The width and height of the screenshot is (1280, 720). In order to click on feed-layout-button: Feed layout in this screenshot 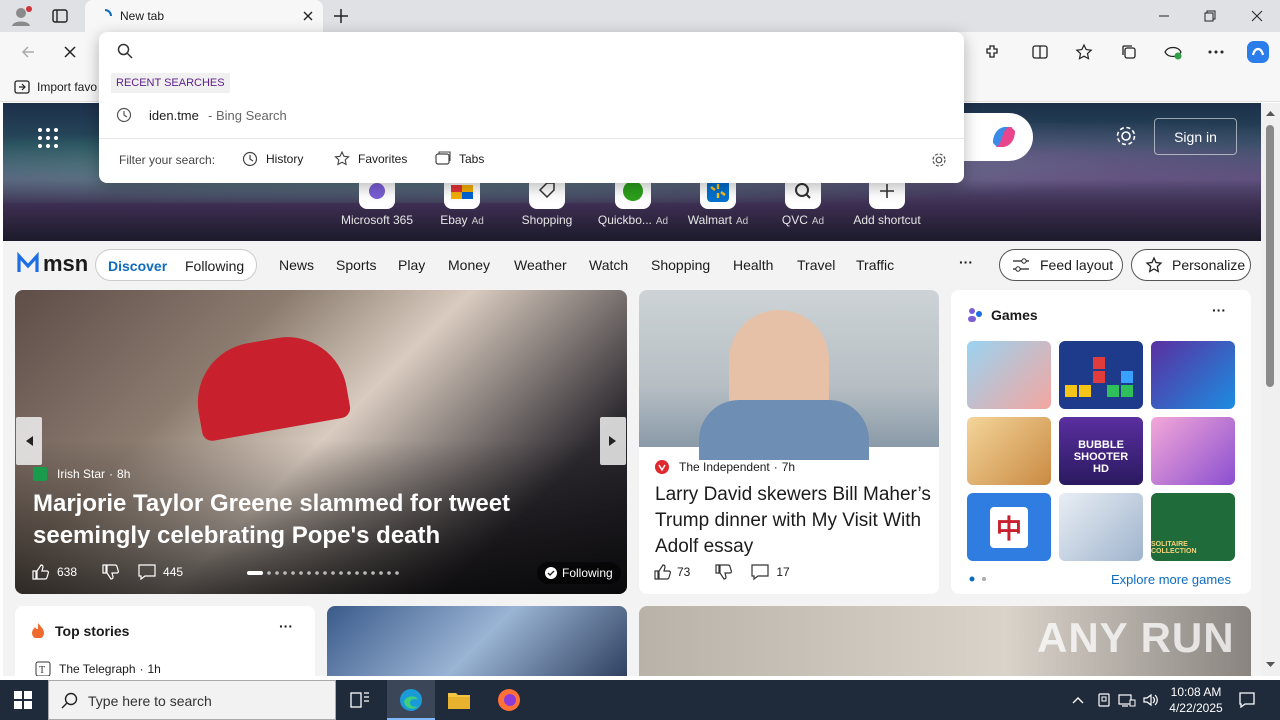, I will do `click(1061, 265)`.